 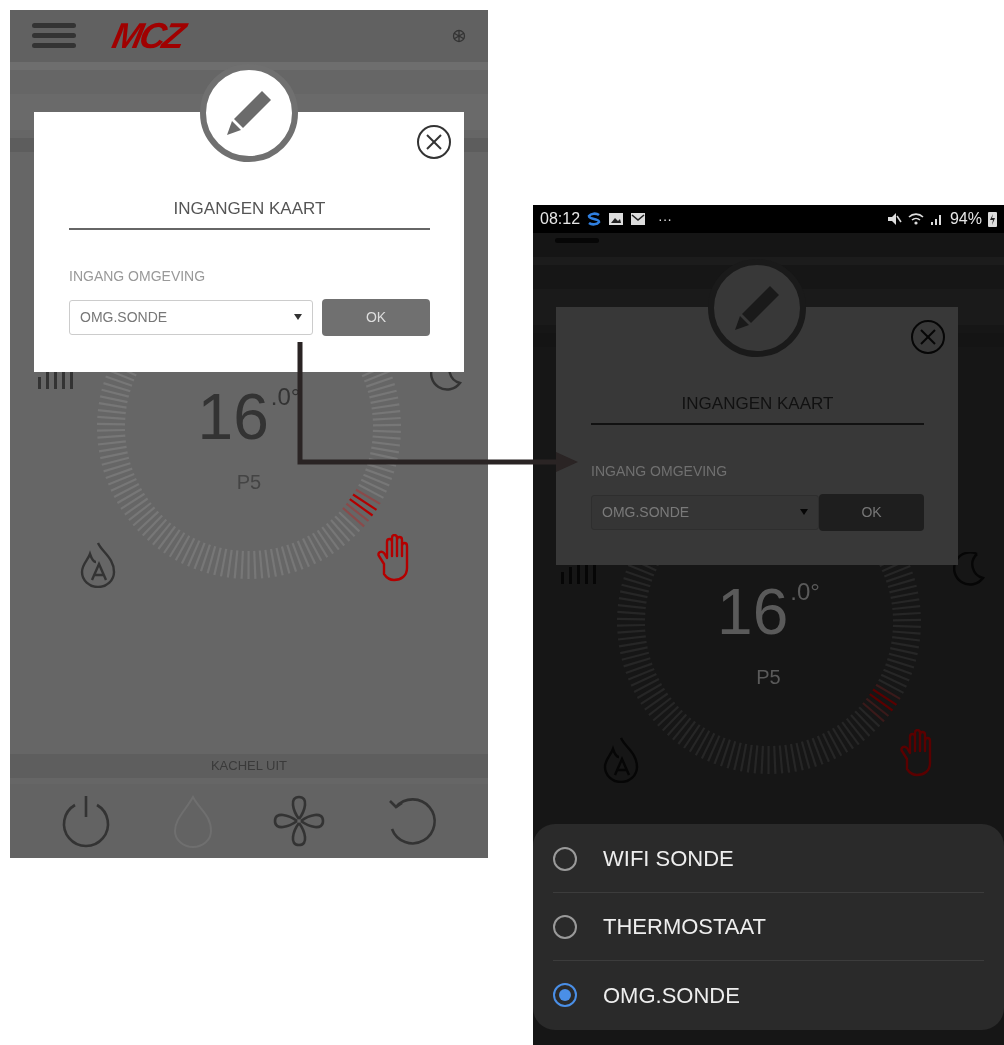 What do you see at coordinates (965, 219) in the screenshot?
I see `battery-level: 94%` at bounding box center [965, 219].